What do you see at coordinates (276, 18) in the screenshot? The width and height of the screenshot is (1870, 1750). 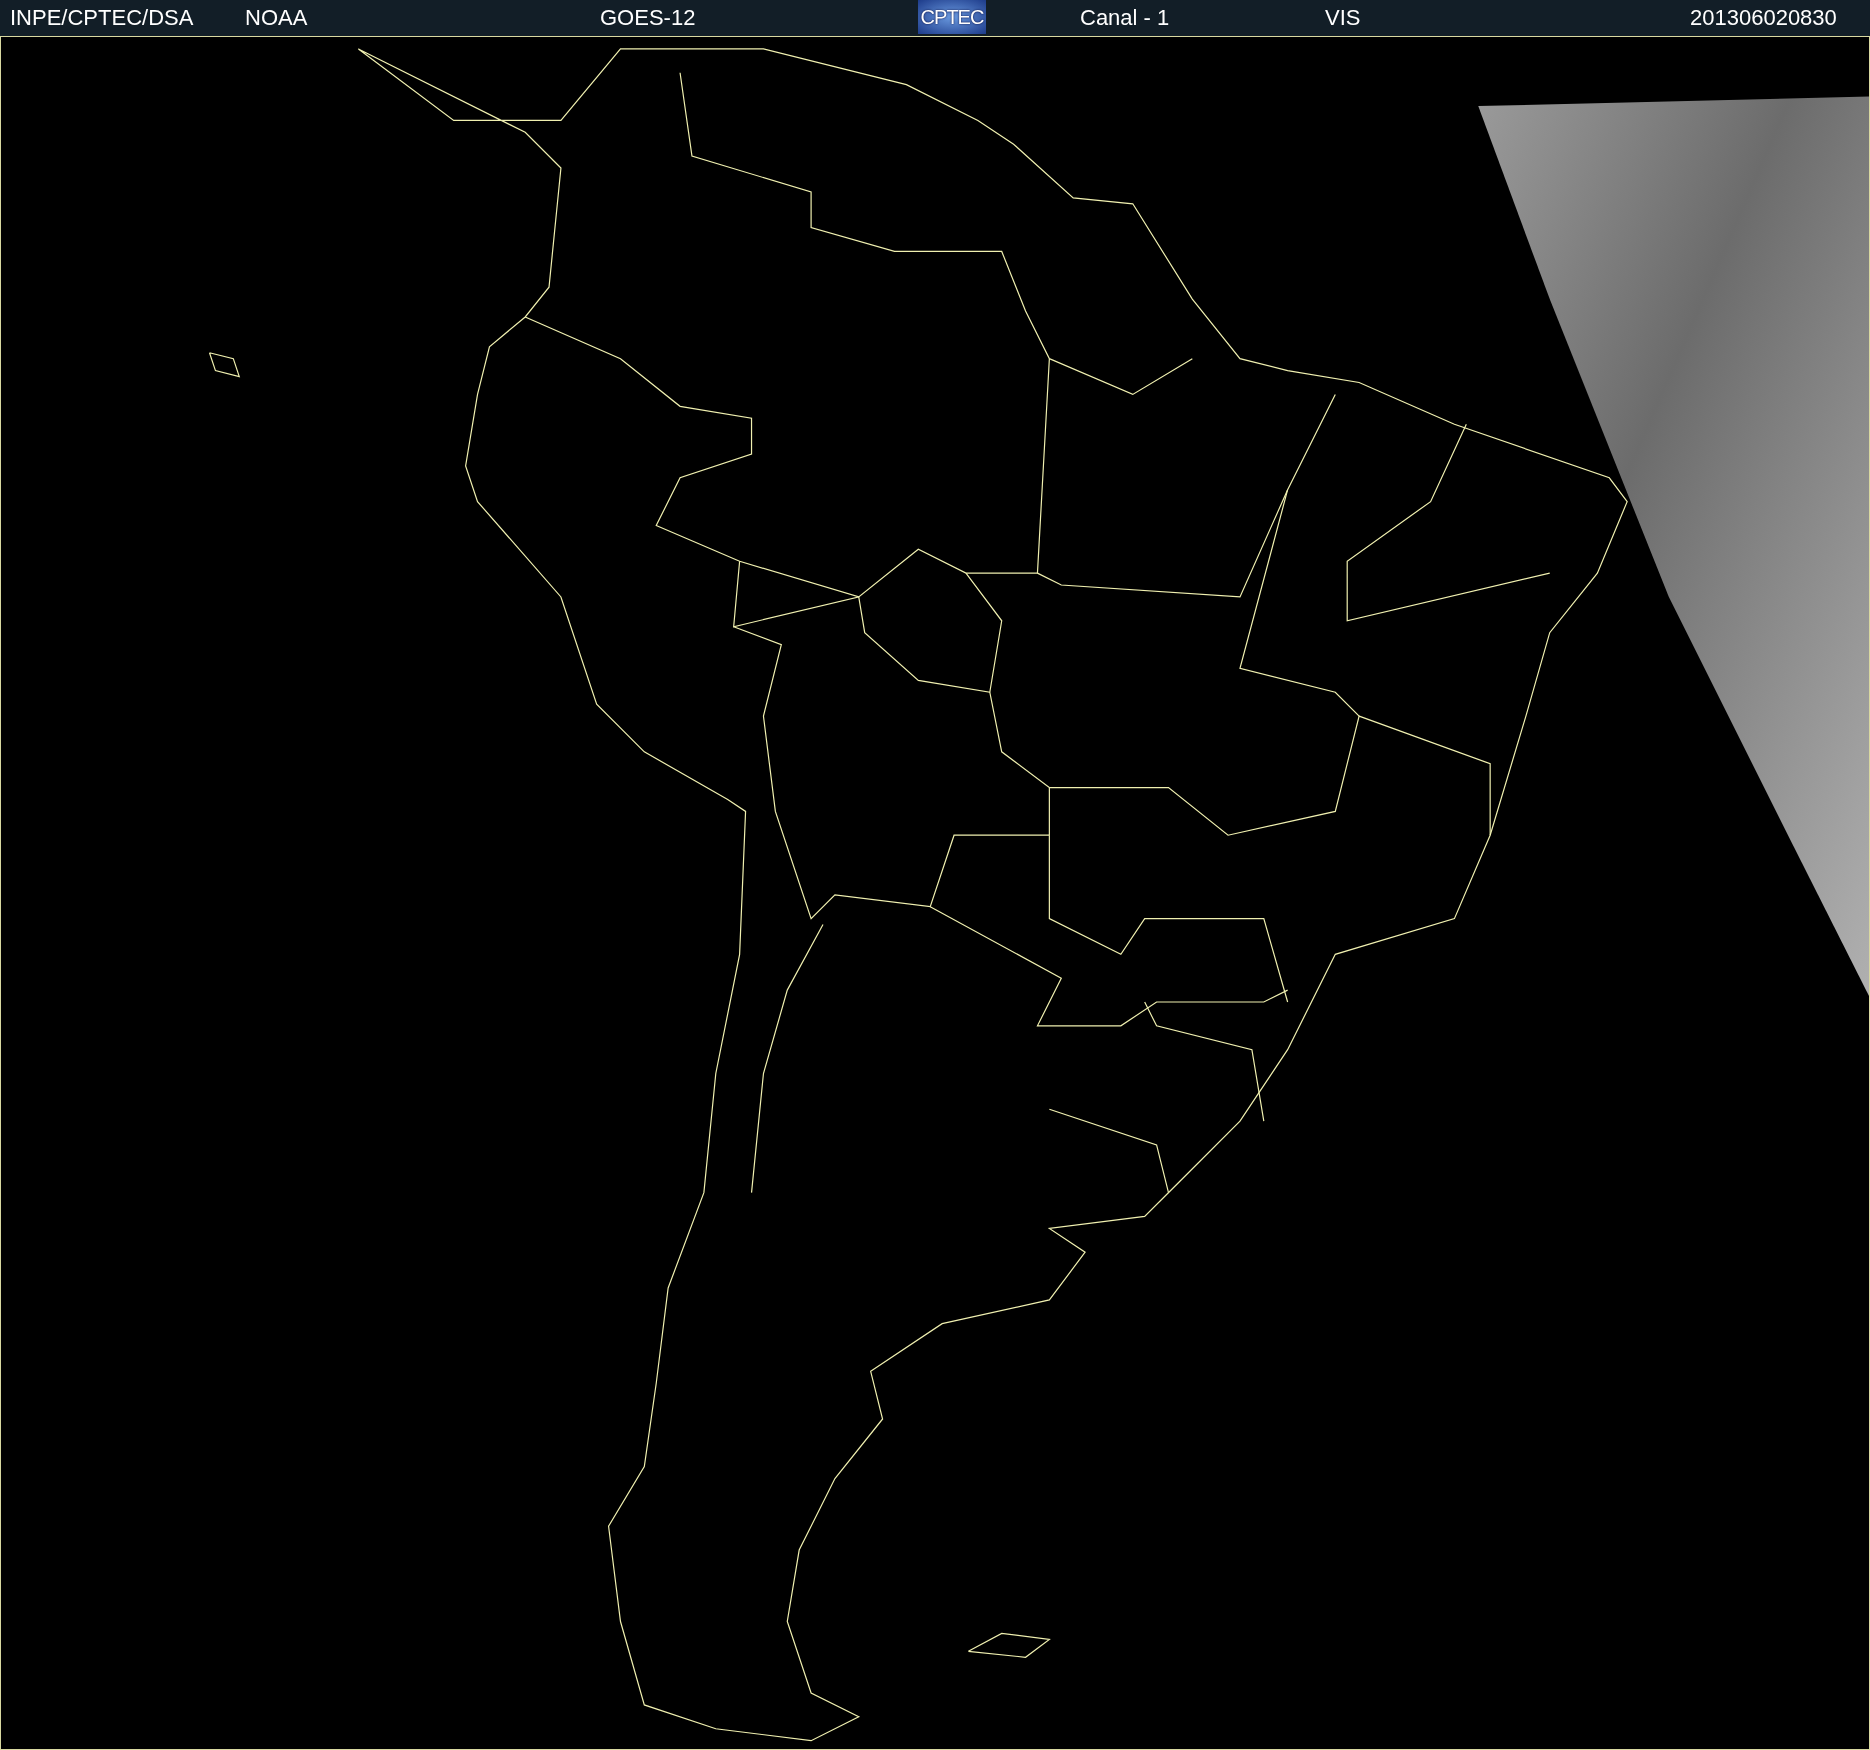 I see `source-label: NOAA` at bounding box center [276, 18].